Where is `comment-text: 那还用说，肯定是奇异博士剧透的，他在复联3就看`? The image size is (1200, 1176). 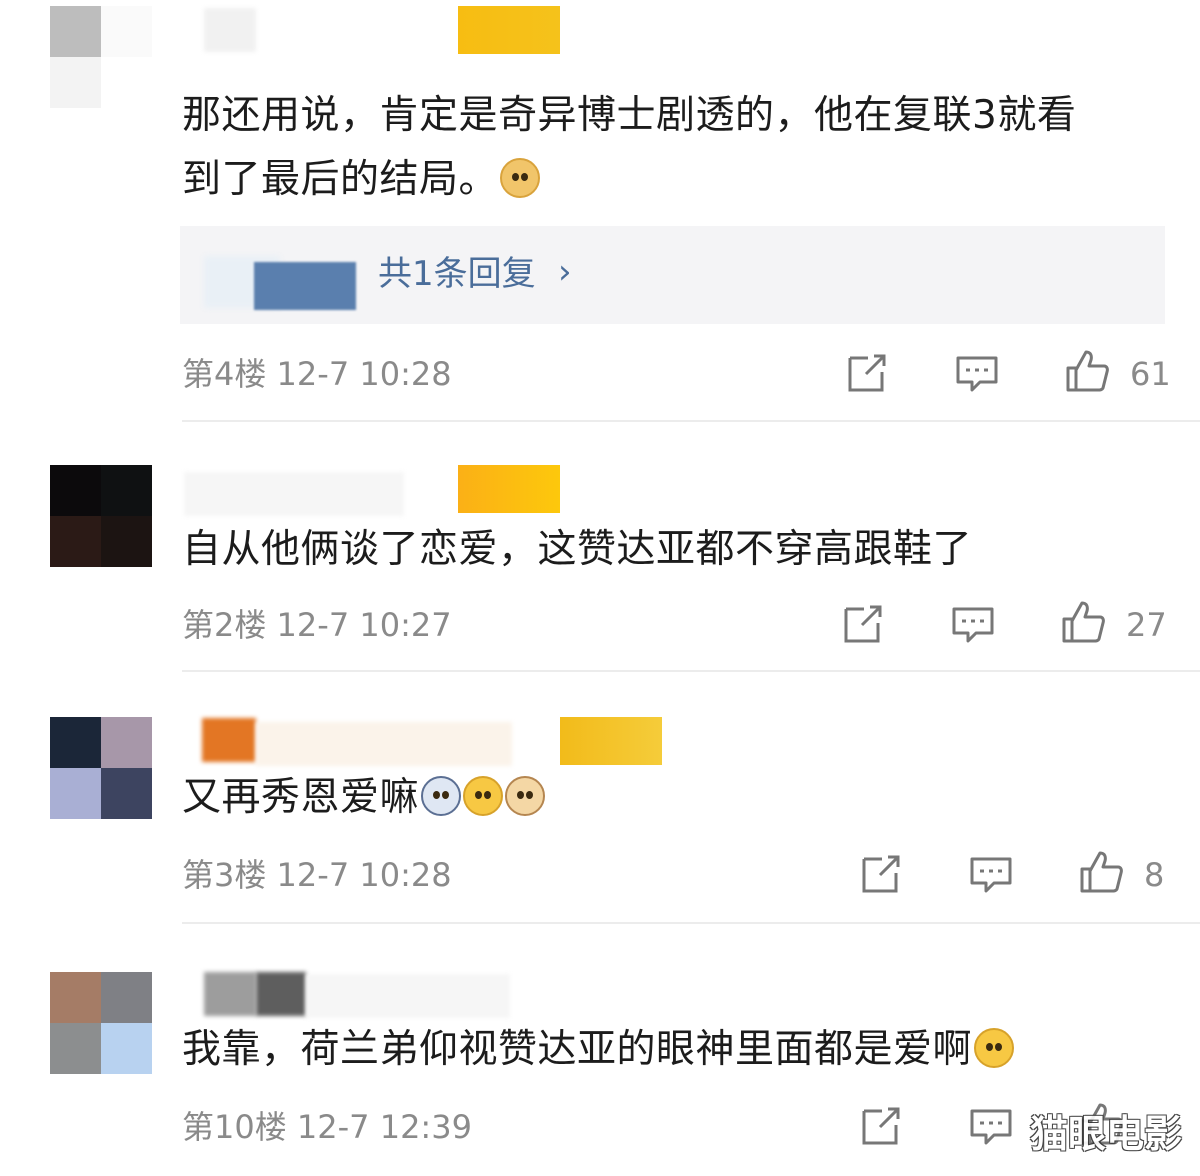
comment-text: 那还用说，肯定是奇异博士剧透的，他在复联3就看 is located at coordinates (629, 115).